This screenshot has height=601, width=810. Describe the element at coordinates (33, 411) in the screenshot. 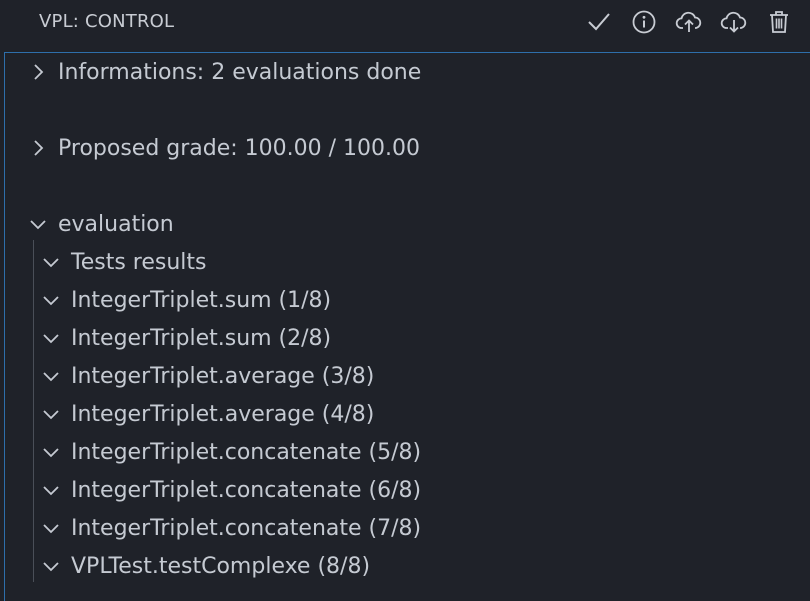

I see `indent-guide` at that location.